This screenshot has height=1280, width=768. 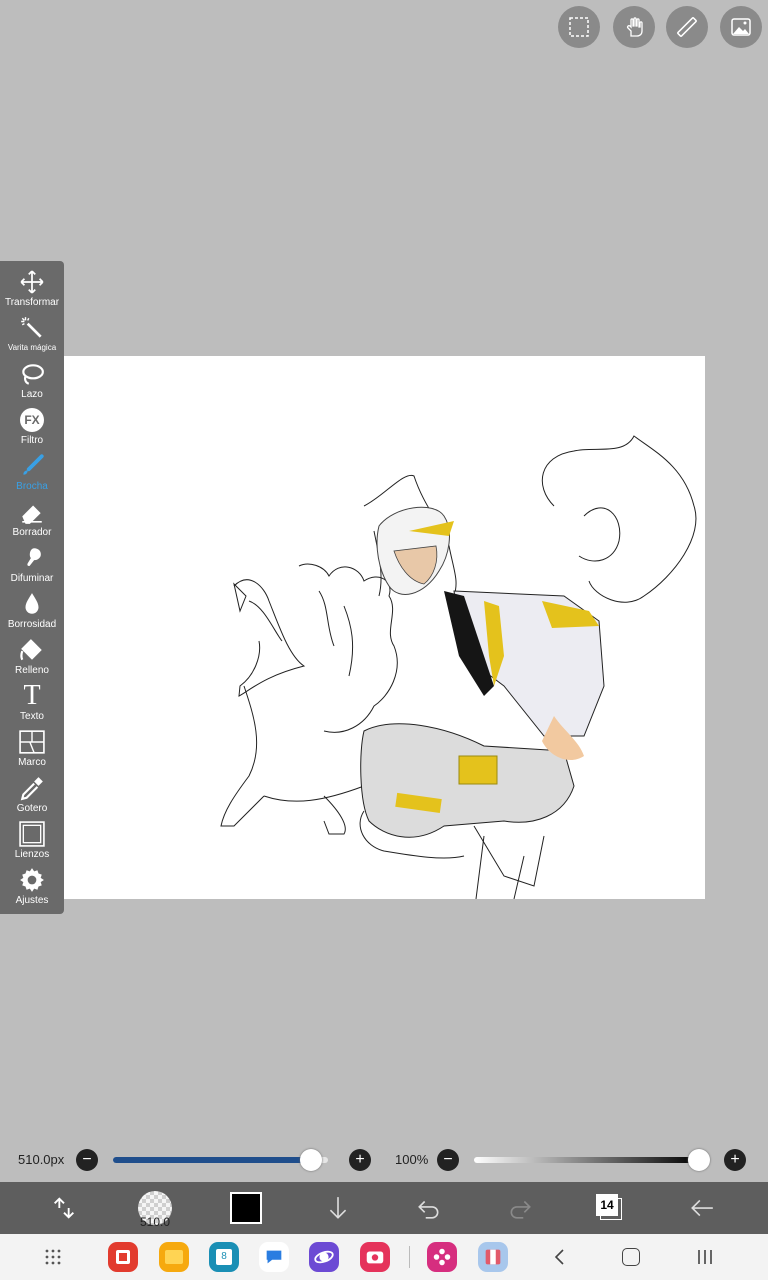 I want to click on tool-borrador: Borrador, so click(x=32, y=518).